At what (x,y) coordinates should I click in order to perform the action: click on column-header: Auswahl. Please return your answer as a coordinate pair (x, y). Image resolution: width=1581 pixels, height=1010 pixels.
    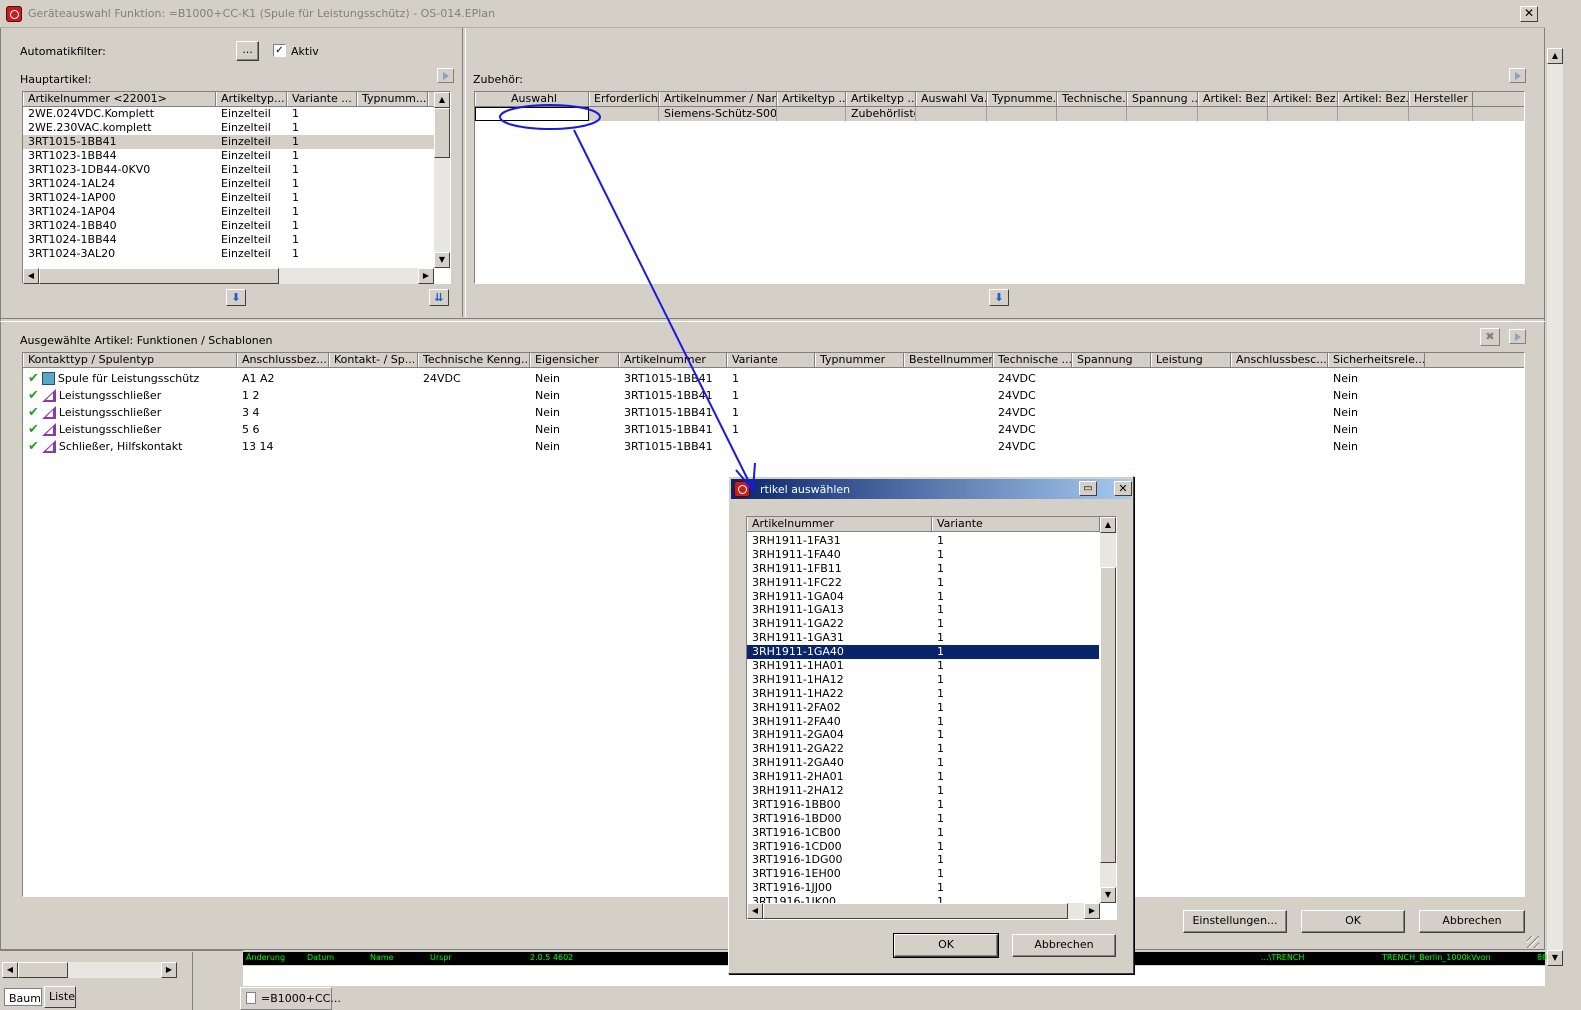
    Looking at the image, I should click on (532, 99).